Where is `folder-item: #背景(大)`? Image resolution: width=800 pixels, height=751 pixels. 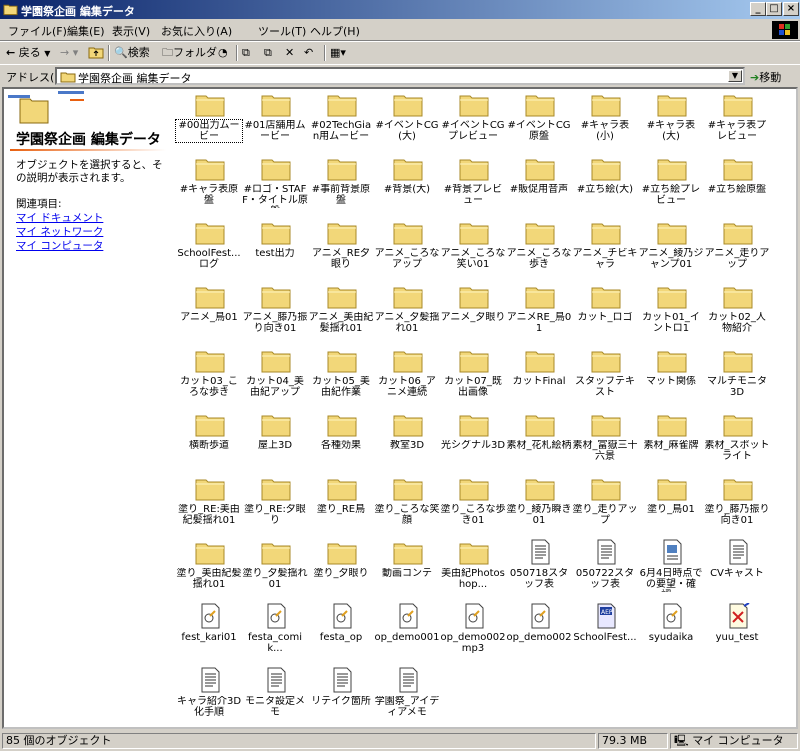
folder-item: #背景(大) is located at coordinates (407, 184).